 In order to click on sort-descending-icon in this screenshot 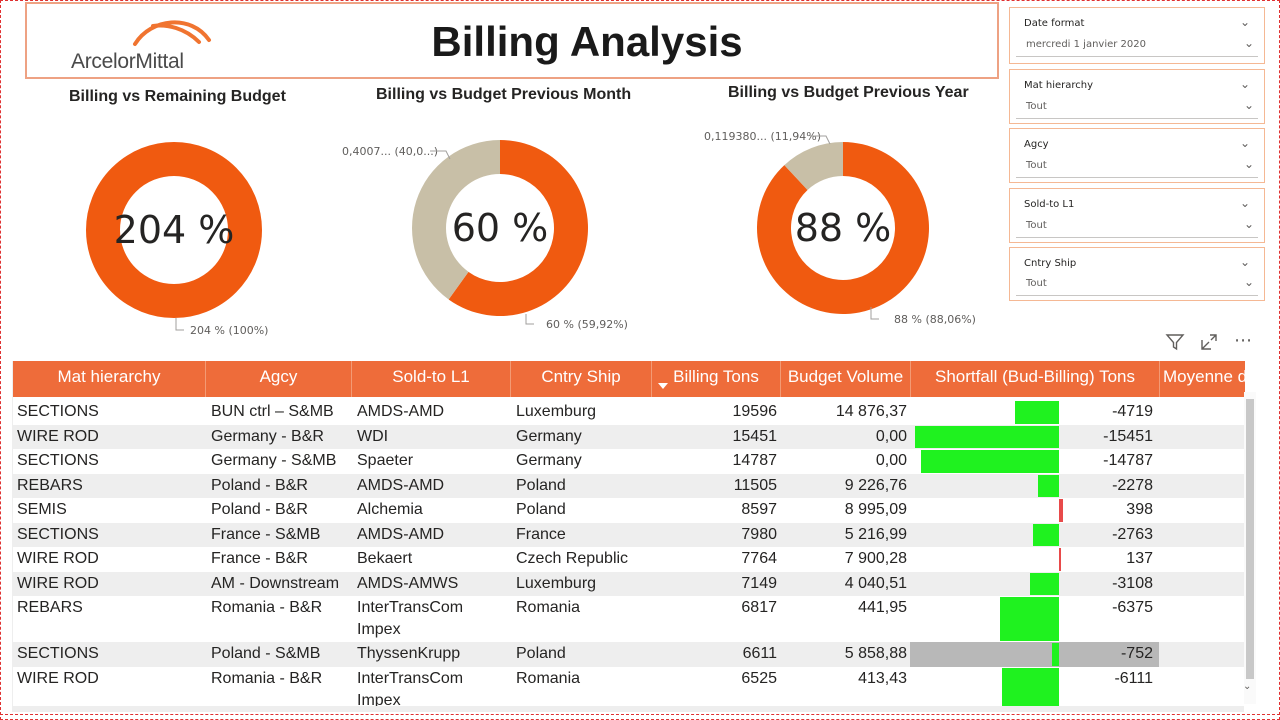, I will do `click(663, 386)`.